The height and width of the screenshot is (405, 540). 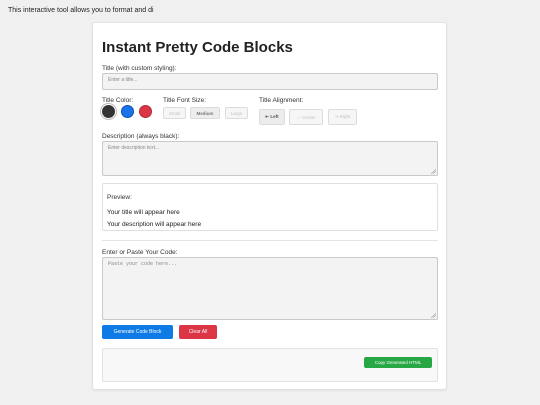 What do you see at coordinates (119, 197) in the screenshot?
I see `preview-label: Preview:` at bounding box center [119, 197].